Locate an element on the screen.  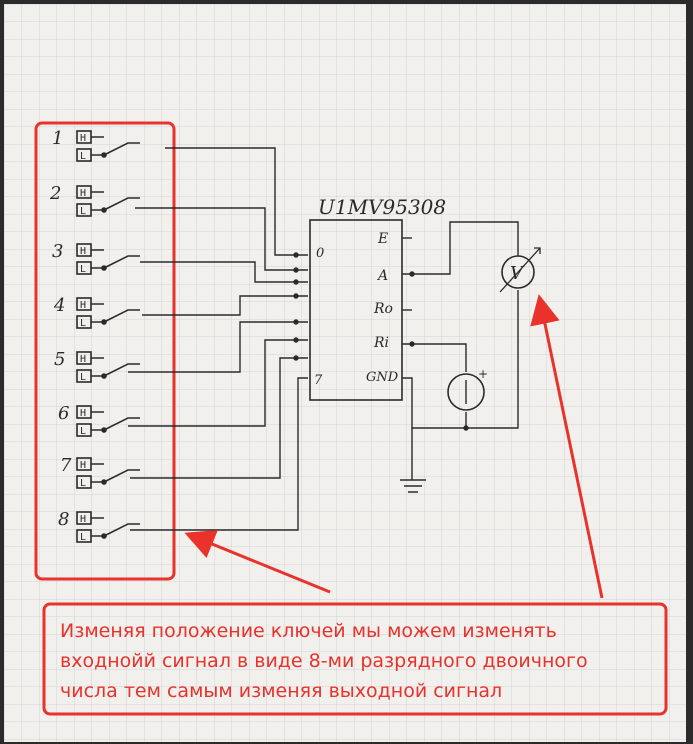
pin-ri: Ri is located at coordinates (381, 343).